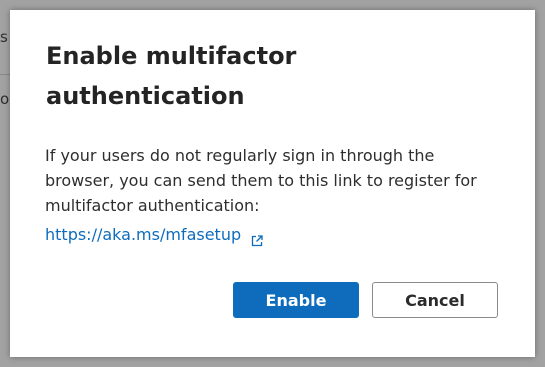 This screenshot has height=367, width=545. What do you see at coordinates (257, 237) in the screenshot?
I see `open-in-new-window-icon` at bounding box center [257, 237].